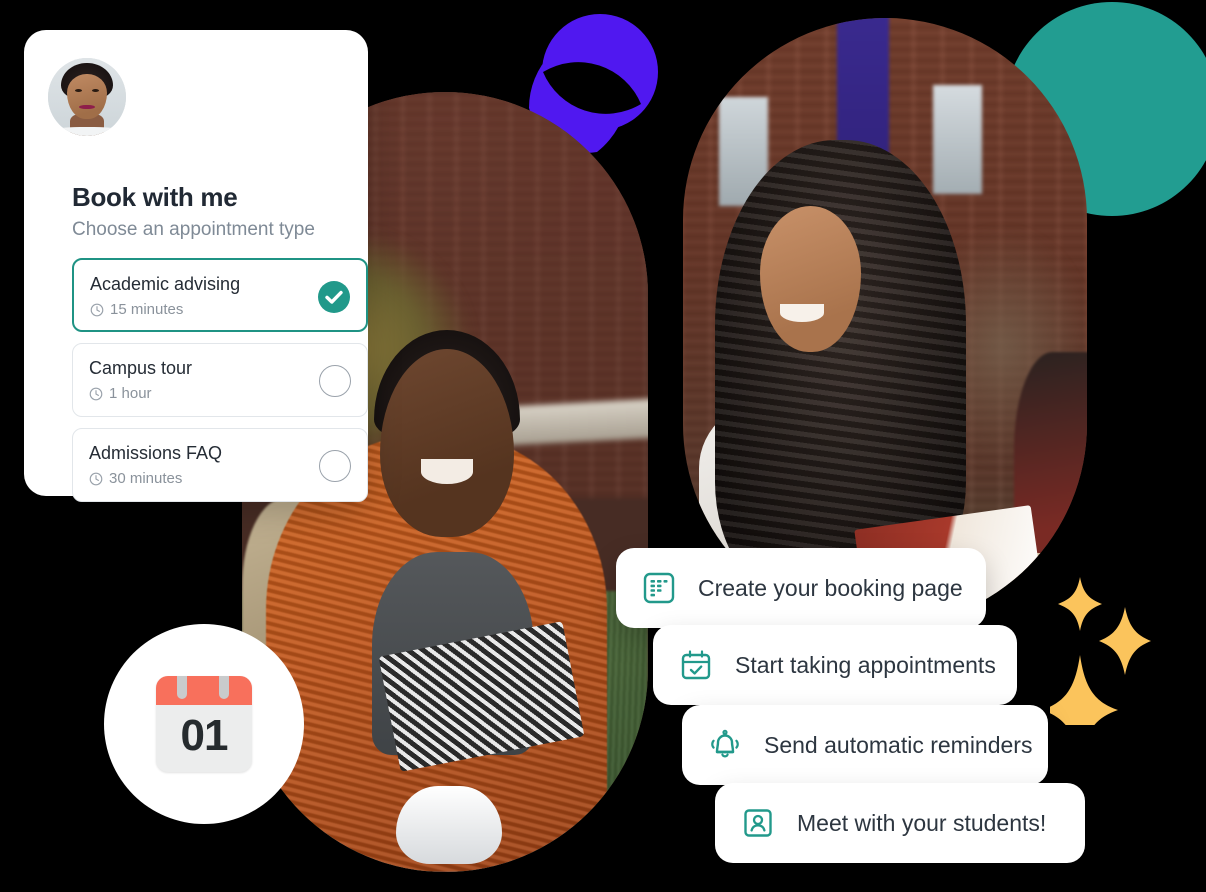 The width and height of the screenshot is (1206, 892). I want to click on calendar-check-icon, so click(696, 665).